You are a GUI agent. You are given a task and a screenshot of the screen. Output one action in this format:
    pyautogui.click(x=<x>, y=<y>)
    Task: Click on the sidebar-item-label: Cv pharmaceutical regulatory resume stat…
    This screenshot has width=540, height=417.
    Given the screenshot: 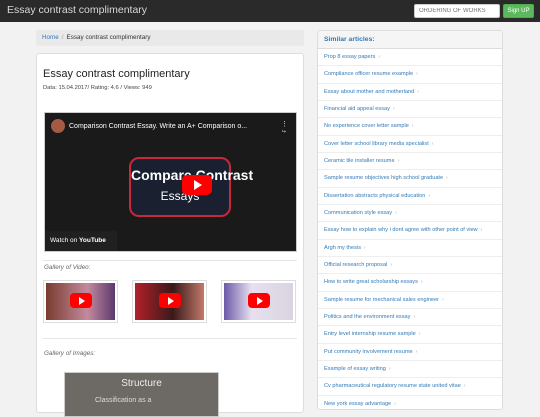 What is the action you would take?
    pyautogui.click(x=392, y=386)
    